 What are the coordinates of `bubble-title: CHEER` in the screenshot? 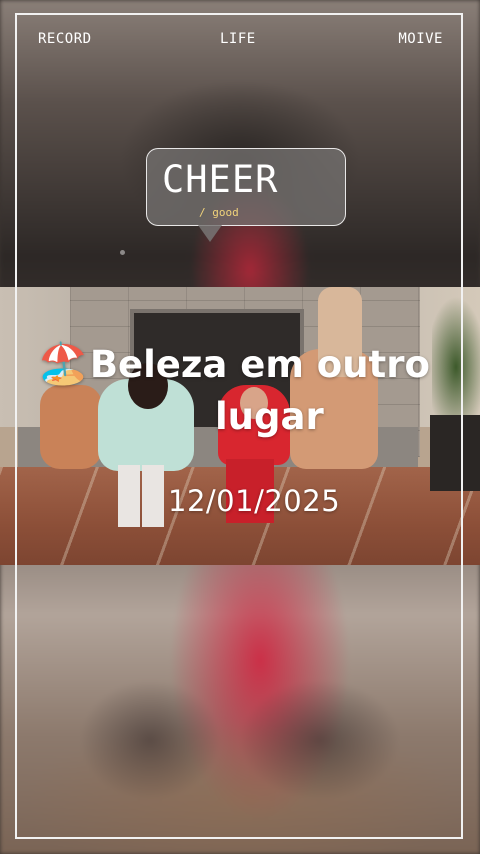 It's located at (220, 179).